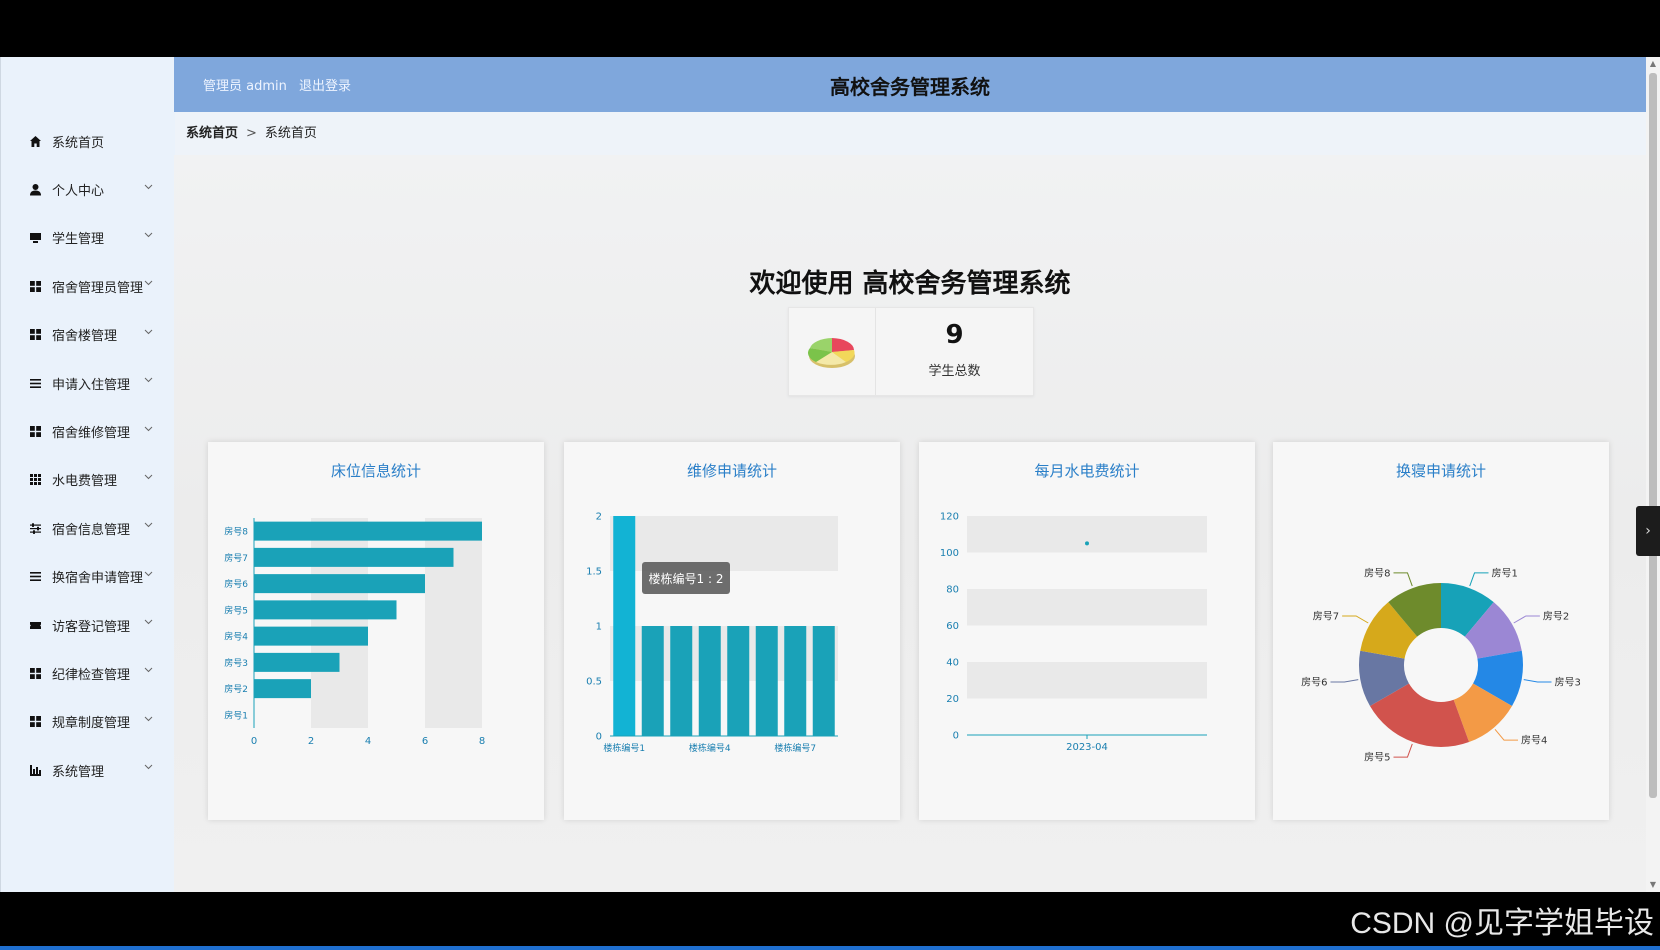 Image resolution: width=1660 pixels, height=950 pixels. I want to click on y-tick-label: 120, so click(949, 517).